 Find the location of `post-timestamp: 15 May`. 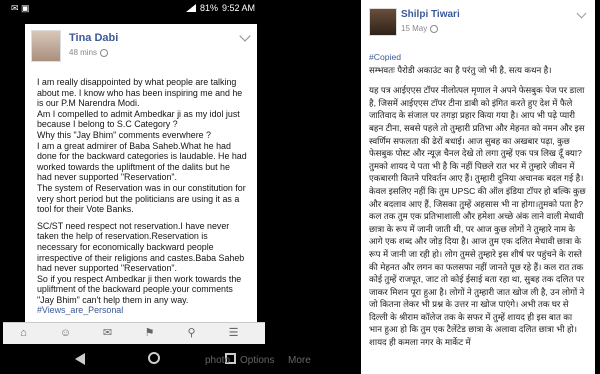

post-timestamp: 15 May is located at coordinates (420, 28).